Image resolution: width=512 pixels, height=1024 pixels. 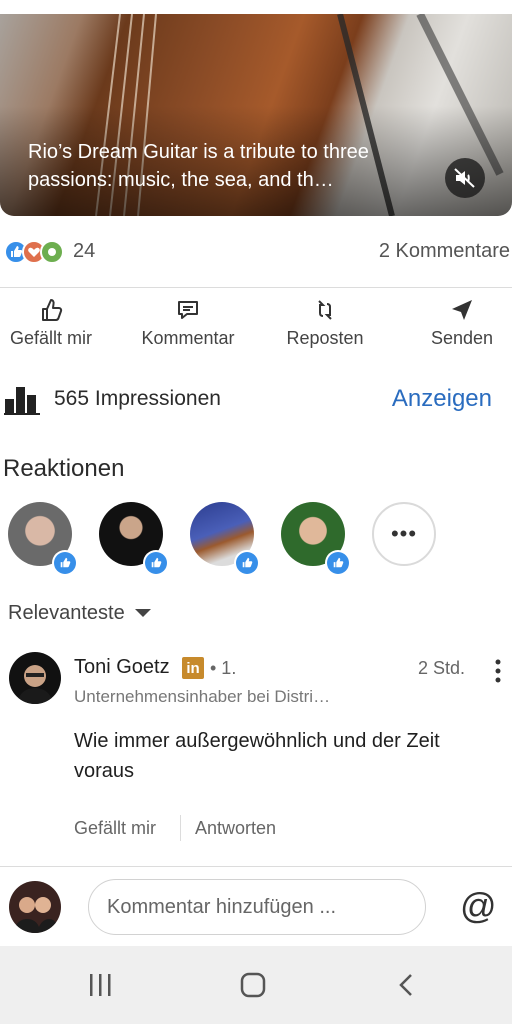 I want to click on sort-dropdown: Relevanteste, so click(x=79, y=613).